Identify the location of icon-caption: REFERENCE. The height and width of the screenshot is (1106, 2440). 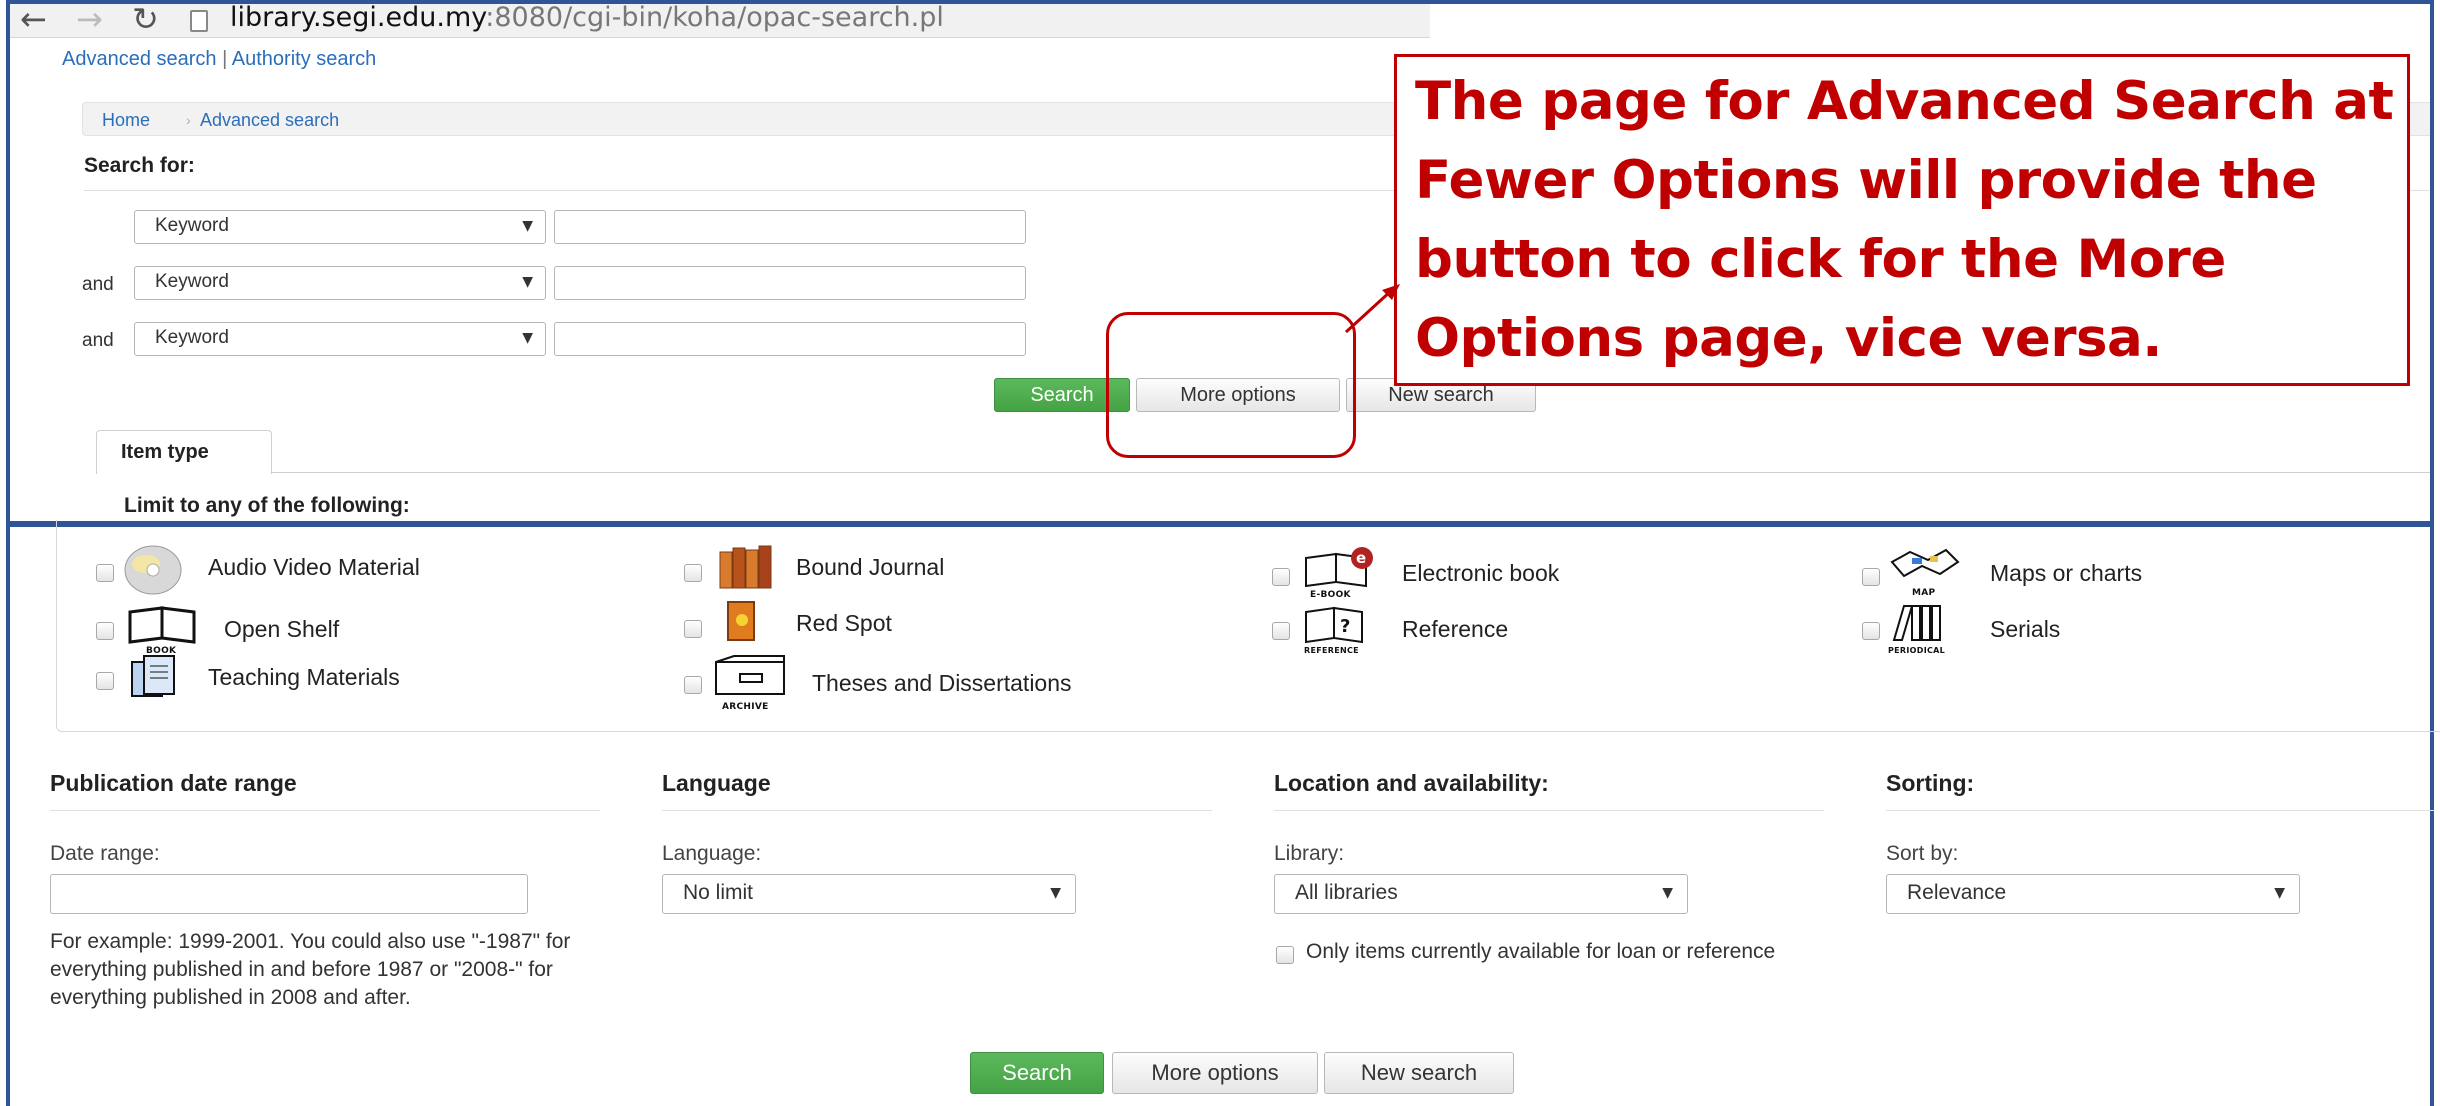
(1331, 650).